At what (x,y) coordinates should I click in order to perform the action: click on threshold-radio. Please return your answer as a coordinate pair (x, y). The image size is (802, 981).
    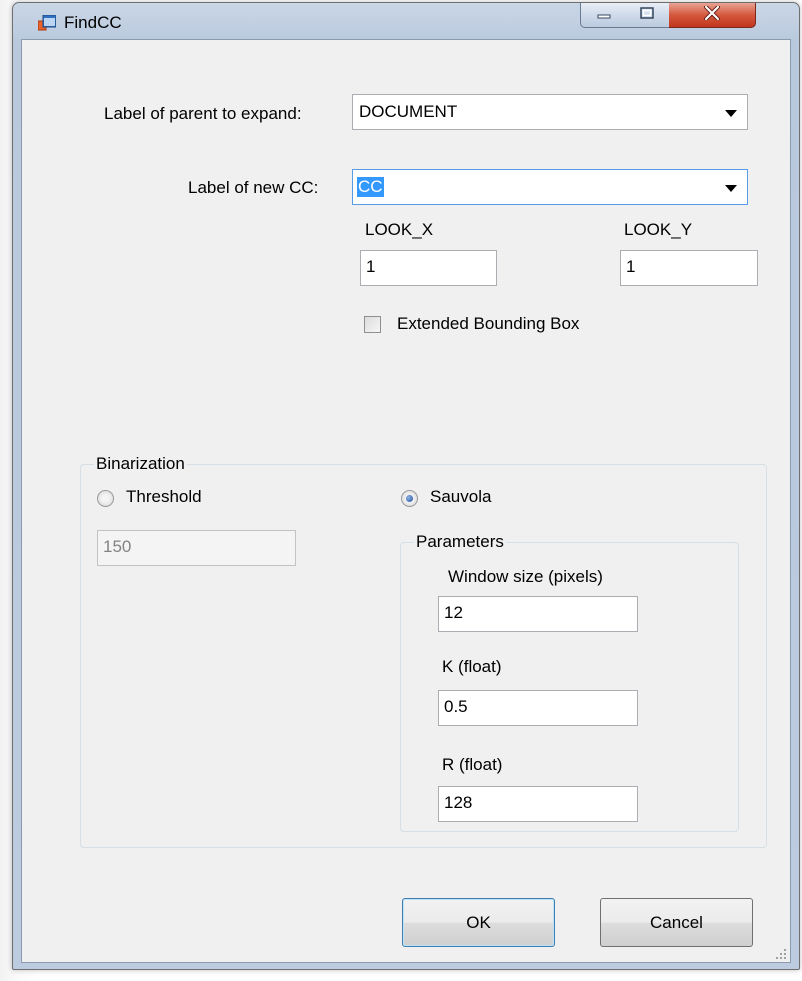
    Looking at the image, I should click on (105, 498).